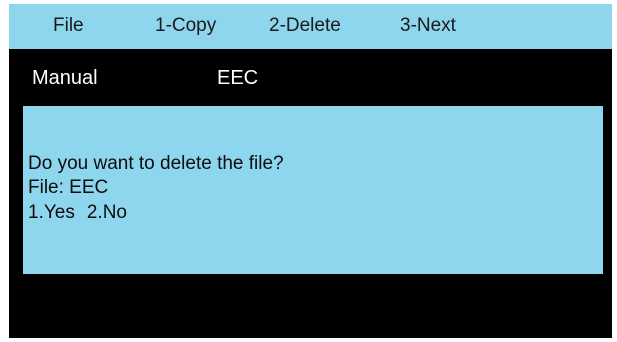 Image resolution: width=617 pixels, height=342 pixels. I want to click on menu-bar: File 1-Copy 2-Delete 3-Next, so click(310, 26).